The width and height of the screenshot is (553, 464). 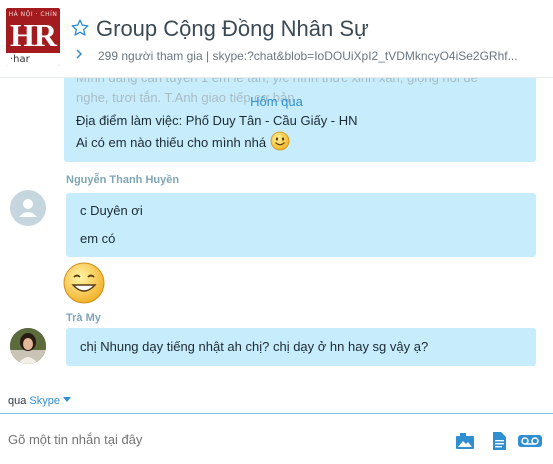 I want to click on day-divider: Hôm qua, so click(x=276, y=101).